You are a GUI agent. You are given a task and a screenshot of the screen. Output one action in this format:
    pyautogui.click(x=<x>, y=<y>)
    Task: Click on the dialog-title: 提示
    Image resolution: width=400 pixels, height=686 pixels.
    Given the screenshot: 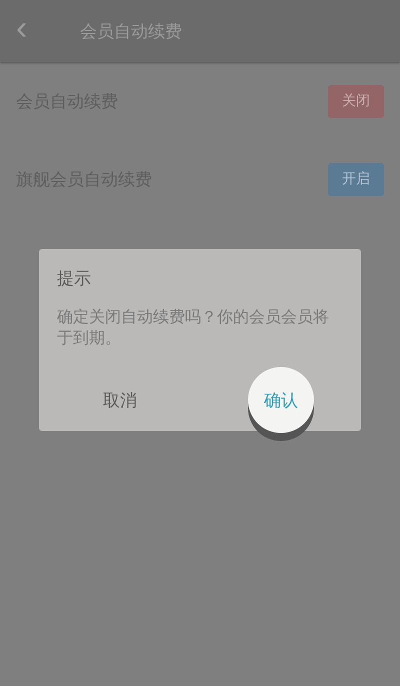 What is the action you would take?
    pyautogui.click(x=74, y=279)
    